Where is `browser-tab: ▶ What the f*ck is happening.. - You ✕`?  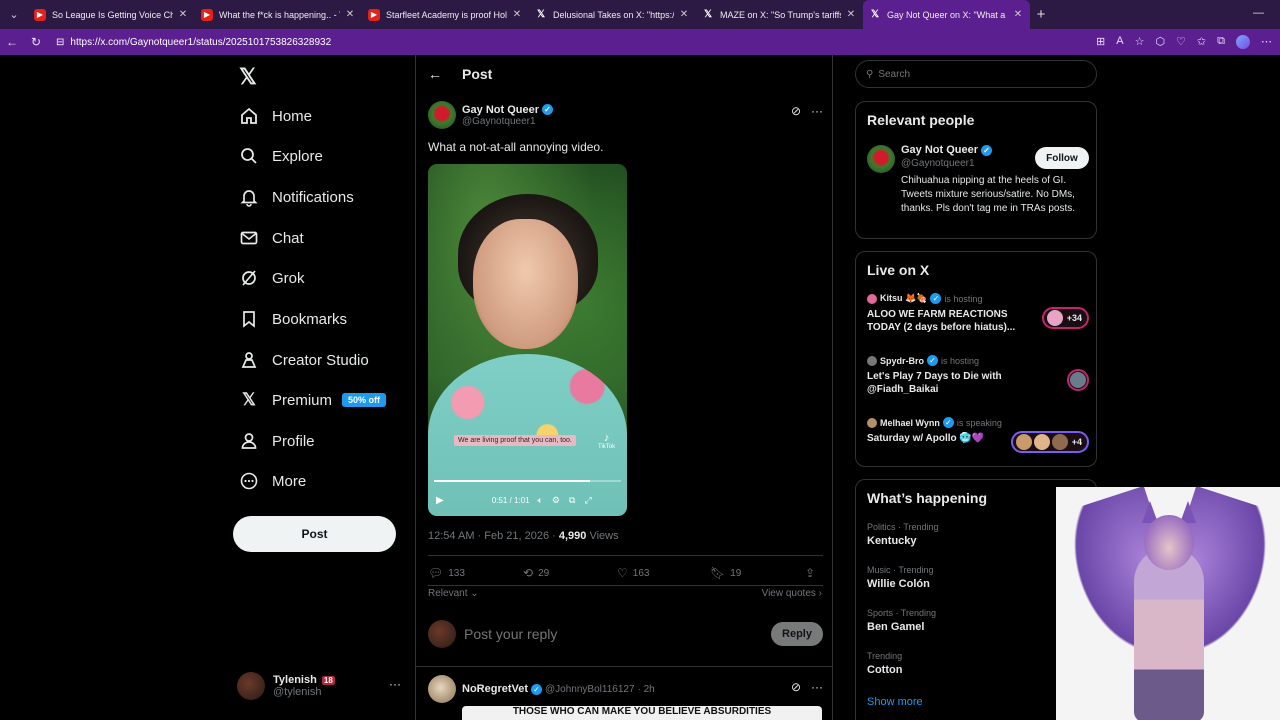
browser-tab: ▶ What the f*ck is happening.. - You ✕ is located at coordinates (278, 14).